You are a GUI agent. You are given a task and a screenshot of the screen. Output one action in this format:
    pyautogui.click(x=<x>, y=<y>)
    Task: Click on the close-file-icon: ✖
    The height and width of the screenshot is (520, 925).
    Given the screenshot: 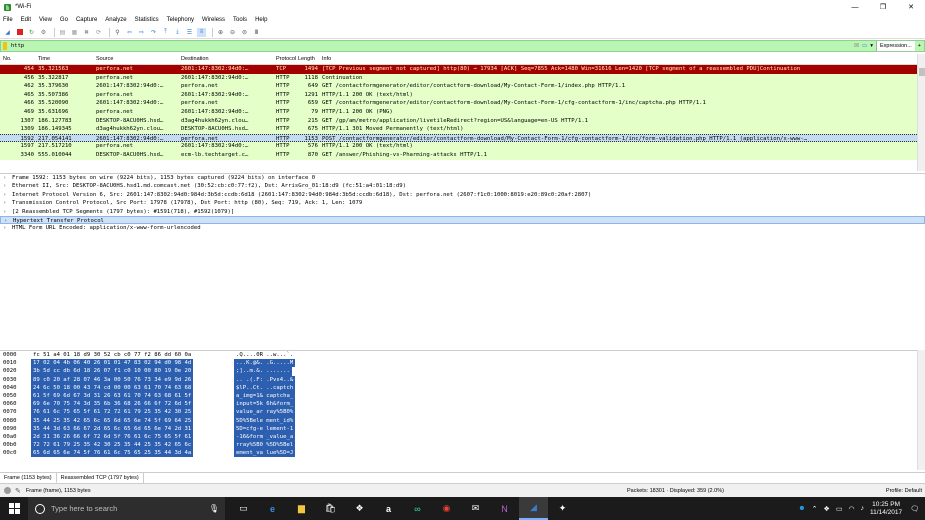 What is the action you would take?
    pyautogui.click(x=86, y=32)
    